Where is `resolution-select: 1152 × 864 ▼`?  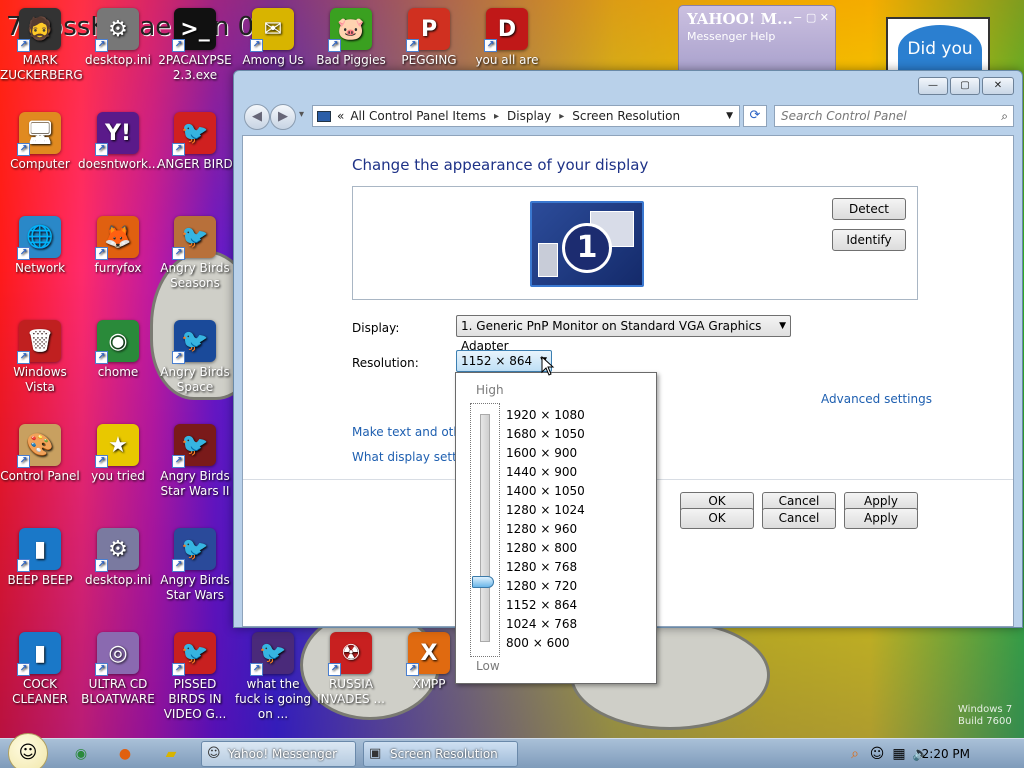
resolution-select: 1152 × 864 ▼ is located at coordinates (504, 361).